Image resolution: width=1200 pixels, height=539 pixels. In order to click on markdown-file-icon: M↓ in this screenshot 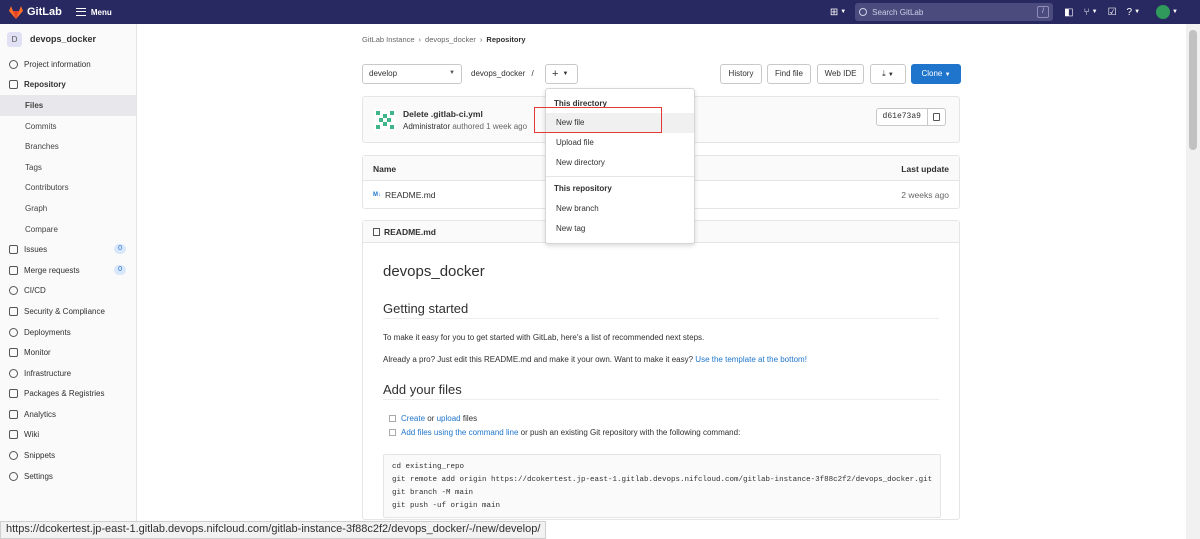, I will do `click(377, 195)`.